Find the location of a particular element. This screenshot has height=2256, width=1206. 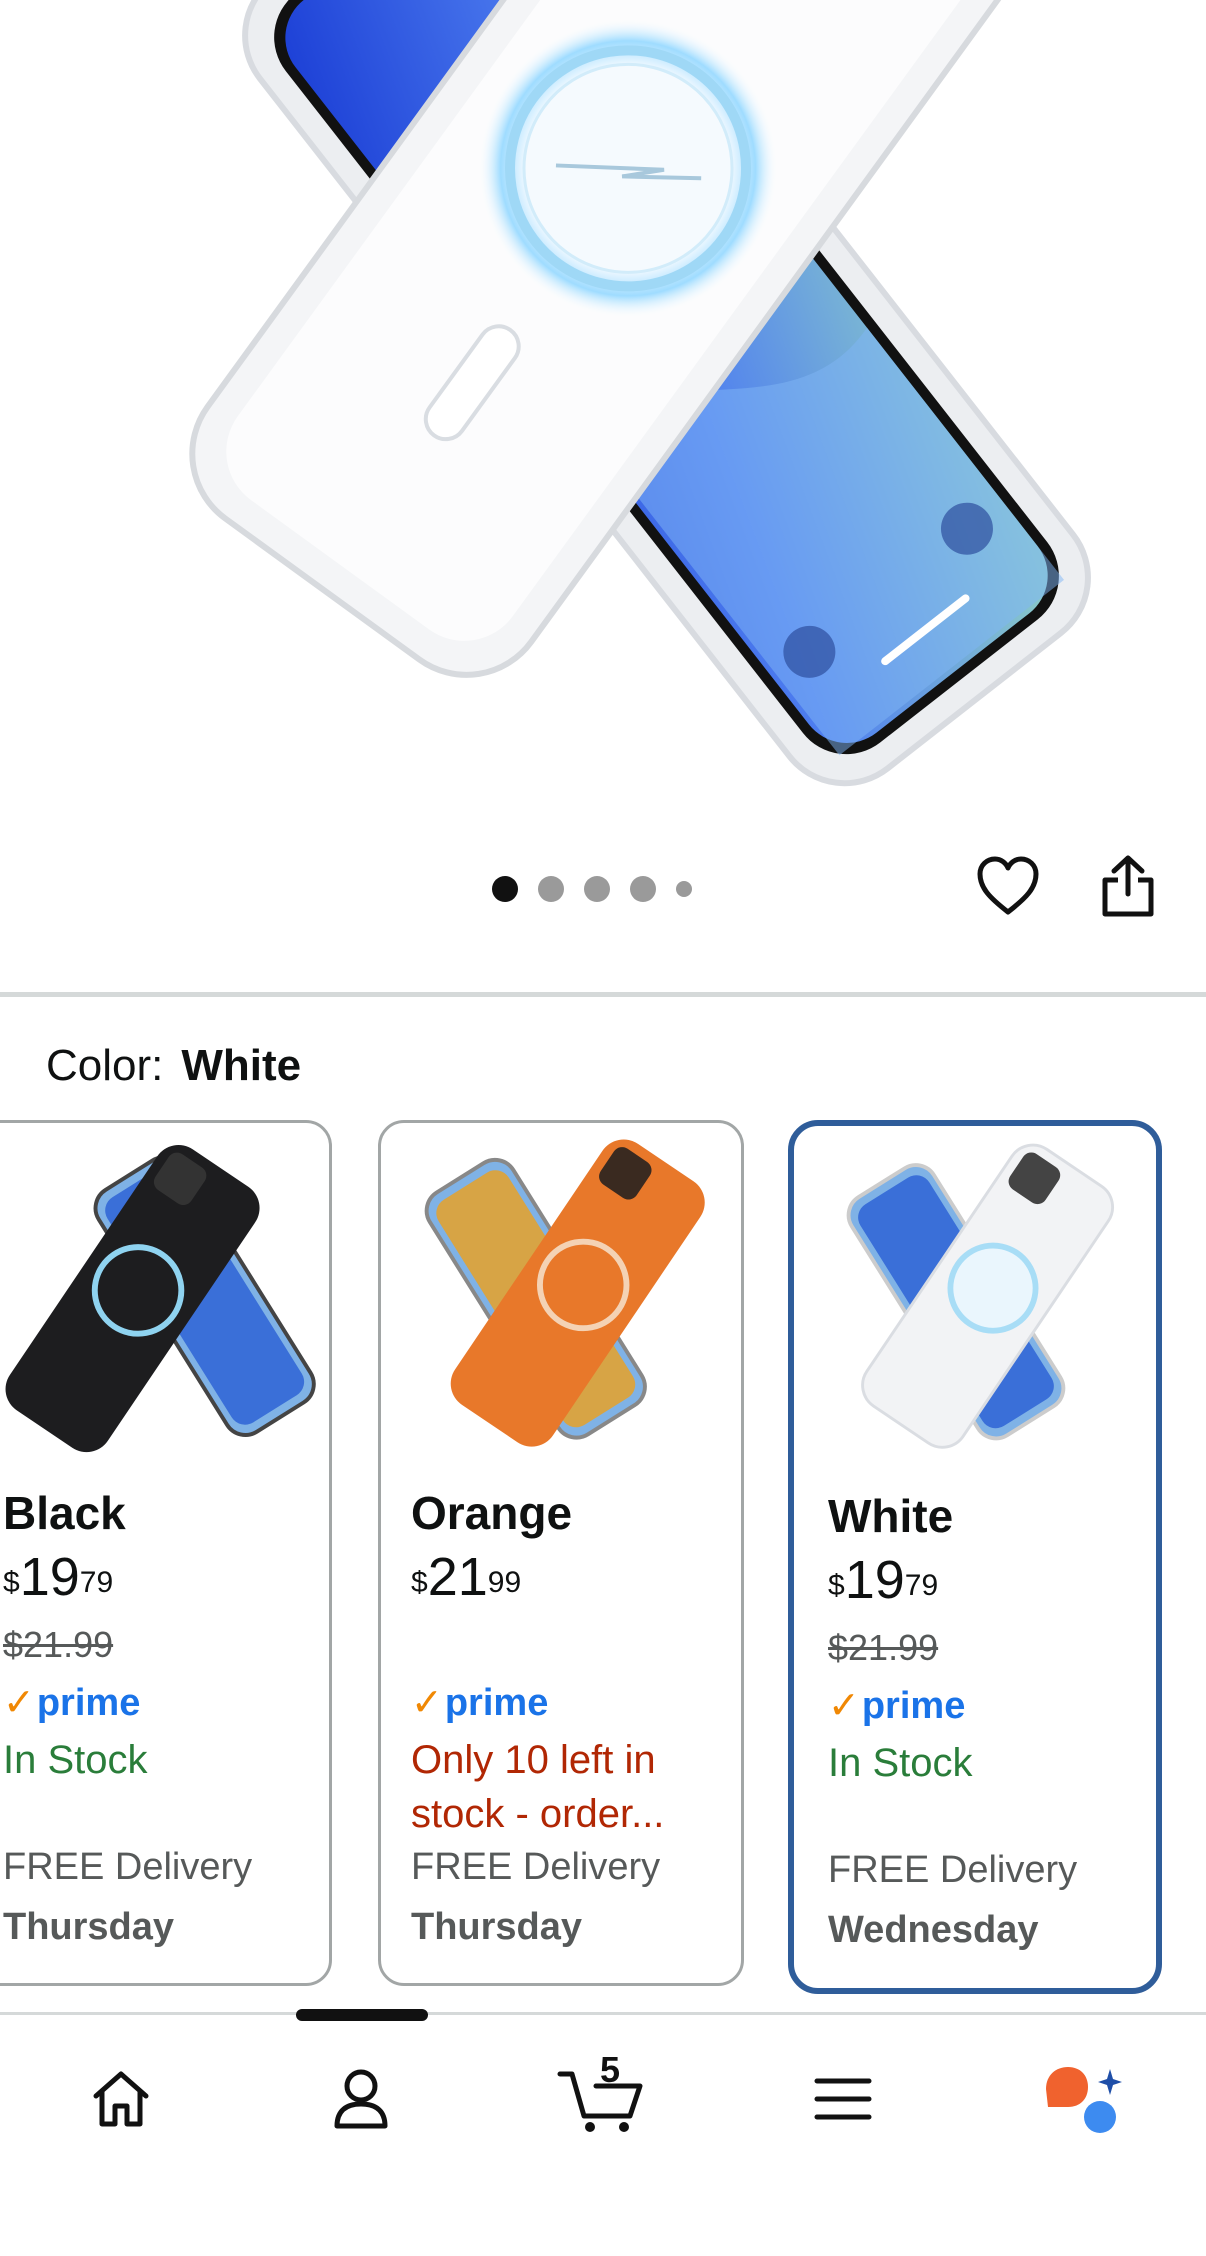

home-indicator-area is located at coordinates (603, 2254).